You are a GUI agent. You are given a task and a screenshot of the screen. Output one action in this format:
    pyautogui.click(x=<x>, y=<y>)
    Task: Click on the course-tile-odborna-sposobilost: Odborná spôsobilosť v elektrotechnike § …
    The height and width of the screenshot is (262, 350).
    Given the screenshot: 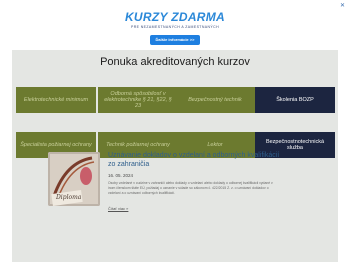 What is the action you would take?
    pyautogui.click(x=138, y=100)
    